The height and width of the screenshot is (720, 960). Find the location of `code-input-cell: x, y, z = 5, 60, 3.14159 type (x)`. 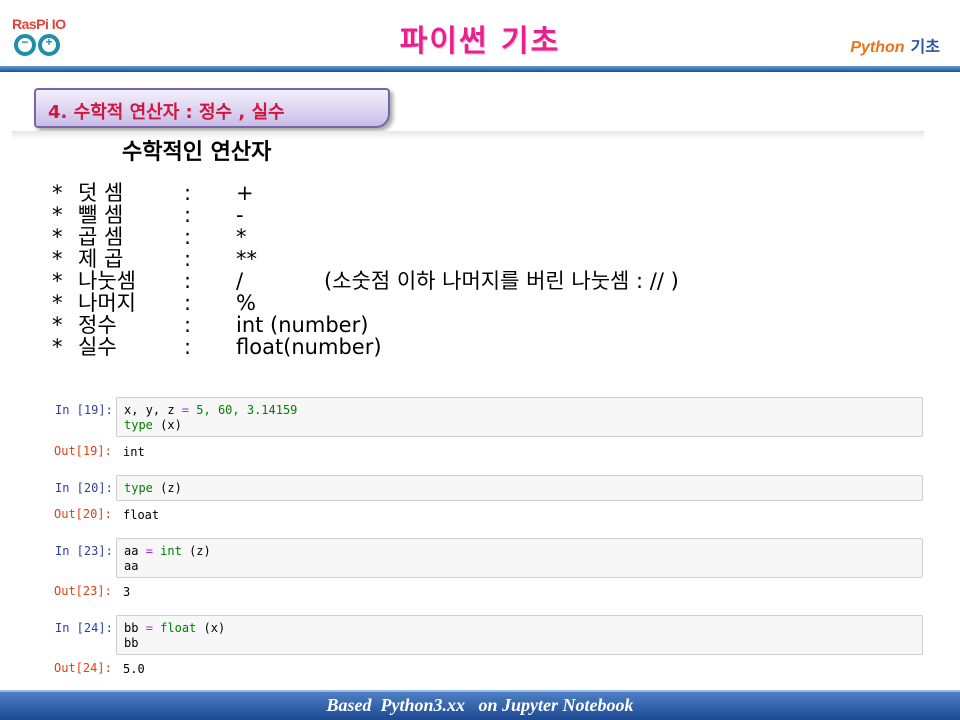

code-input-cell: x, y, z = 5, 60, 3.14159 type (x) is located at coordinates (519, 417).